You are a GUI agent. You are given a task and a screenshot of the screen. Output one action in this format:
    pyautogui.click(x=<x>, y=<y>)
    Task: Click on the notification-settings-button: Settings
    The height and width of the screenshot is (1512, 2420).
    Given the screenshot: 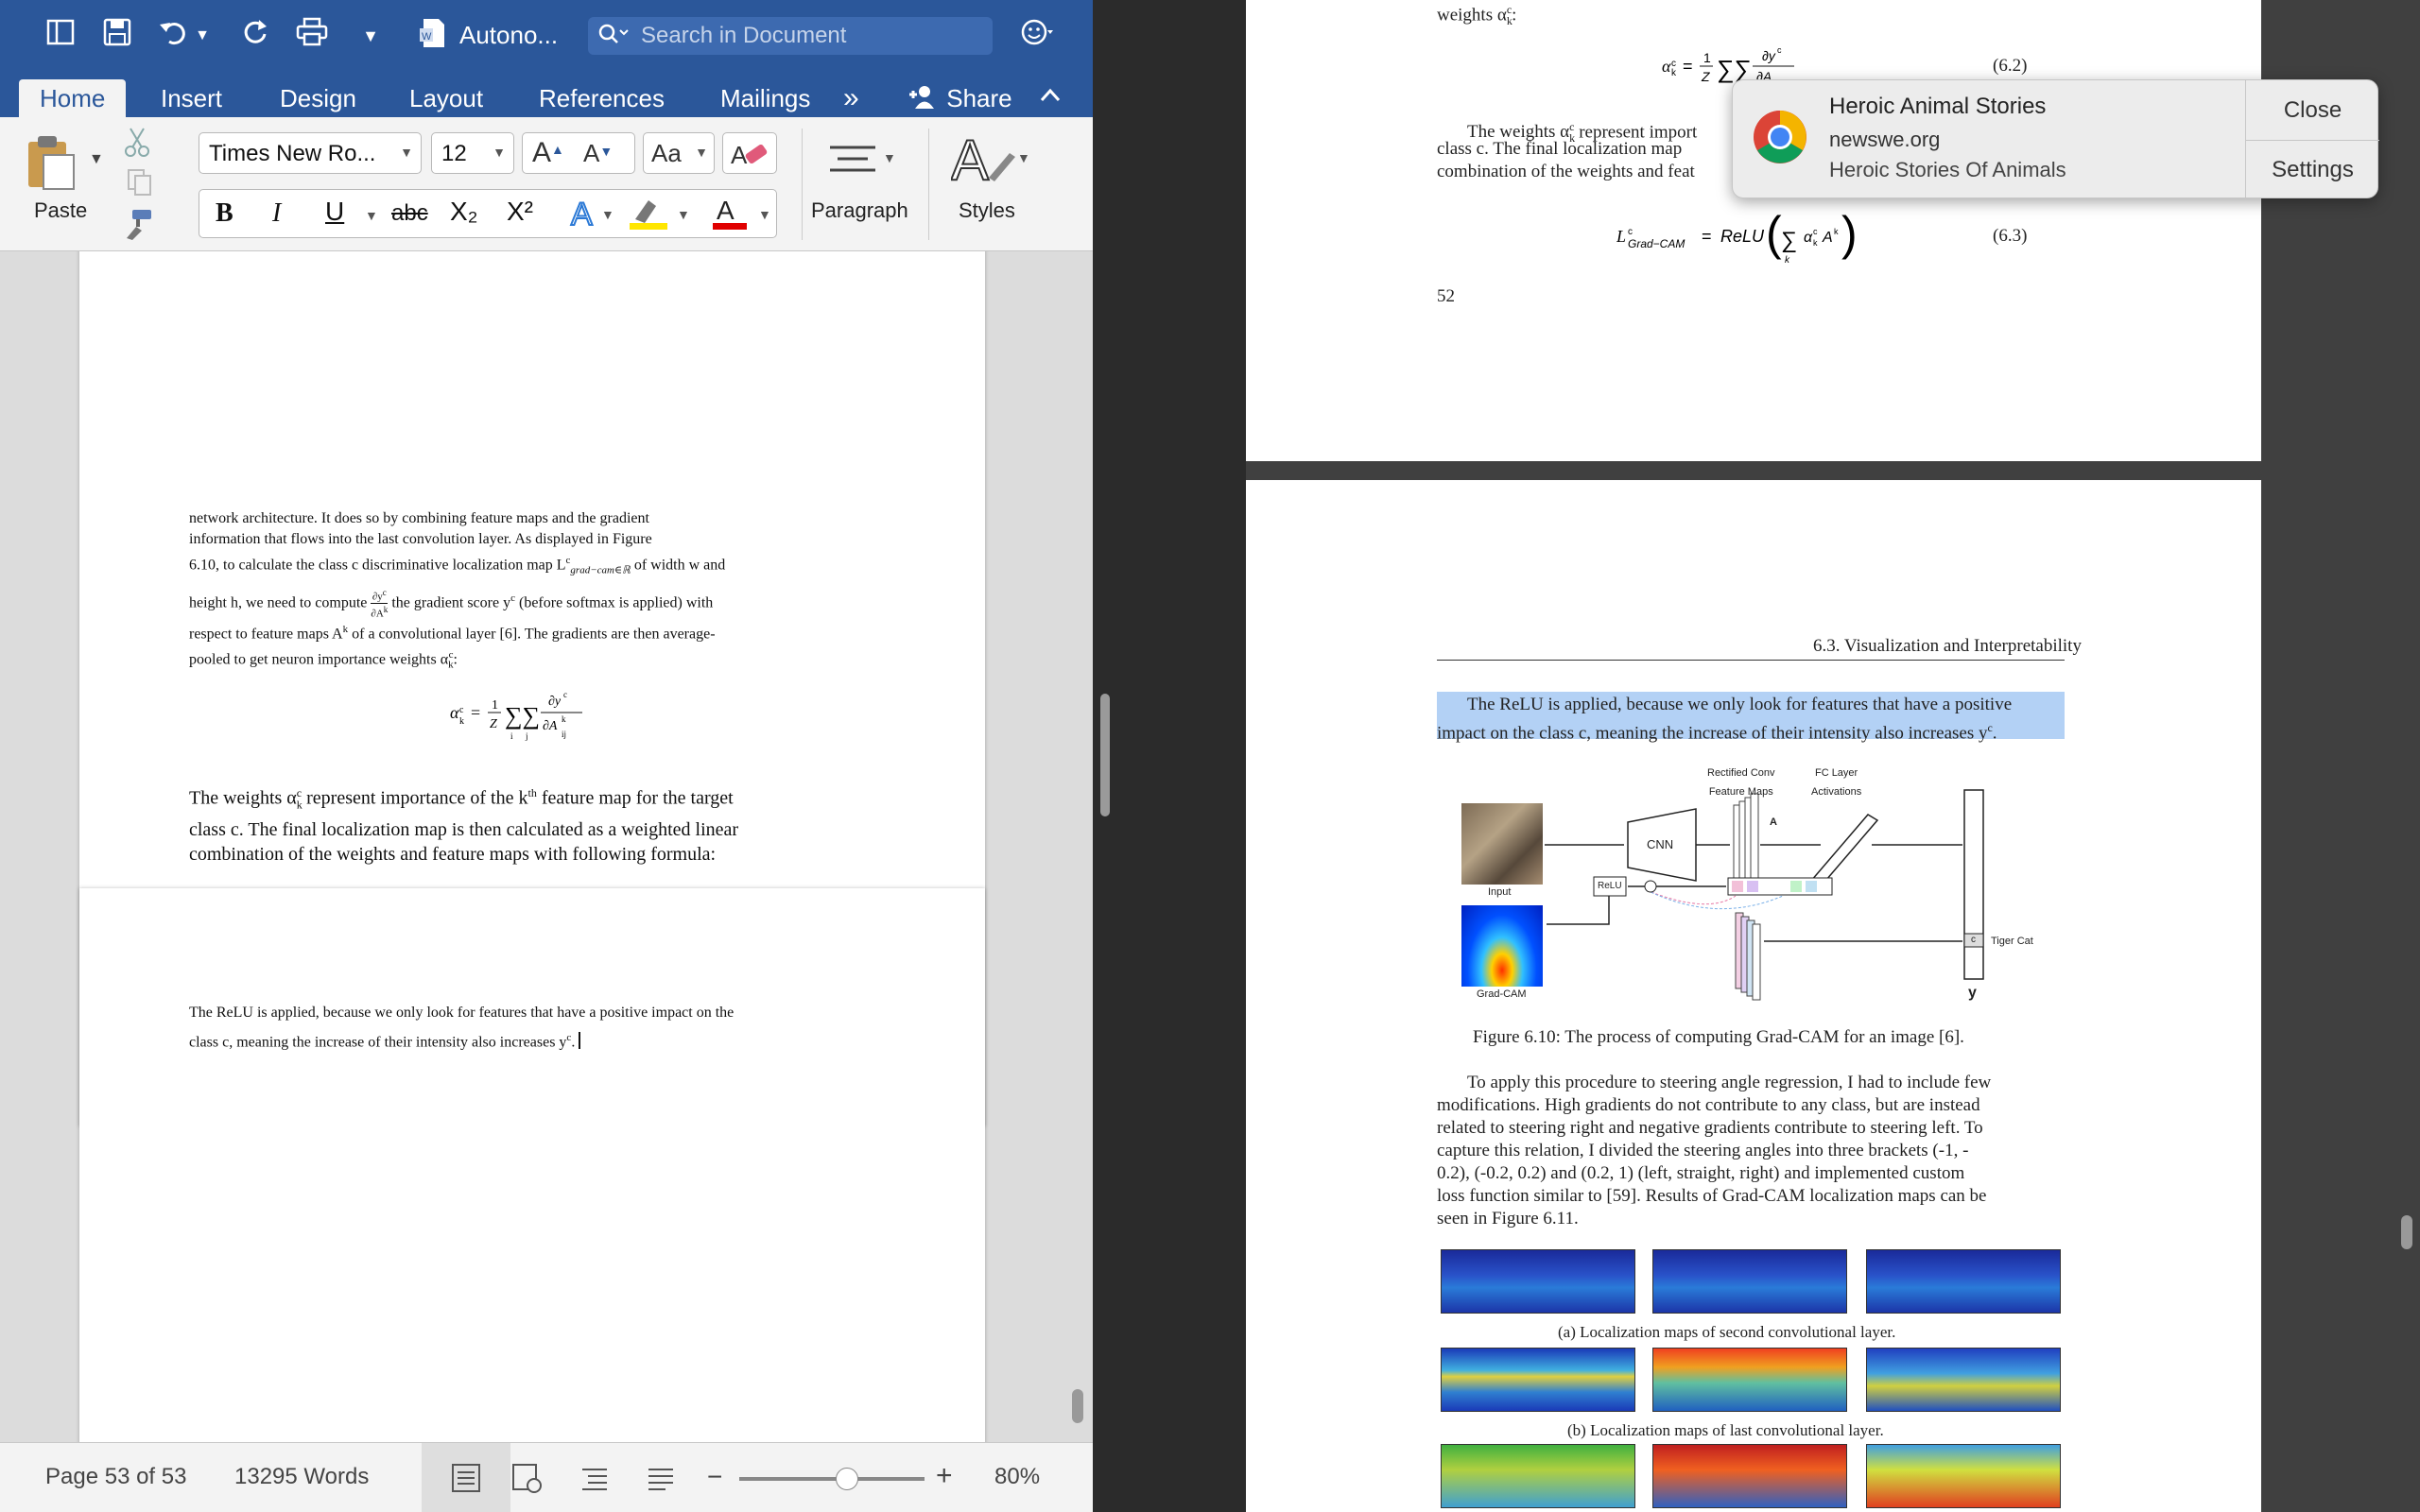 What is the action you would take?
    pyautogui.click(x=2312, y=169)
    